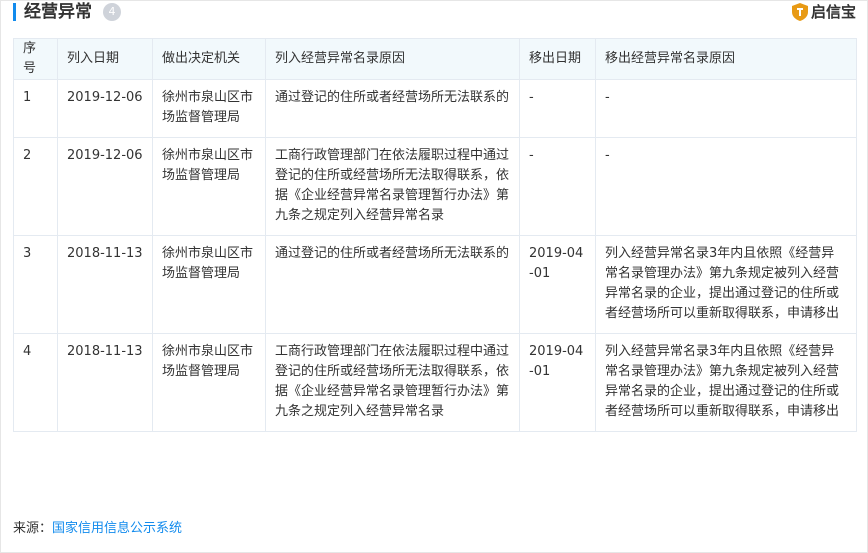  I want to click on shield-icon, so click(799, 12).